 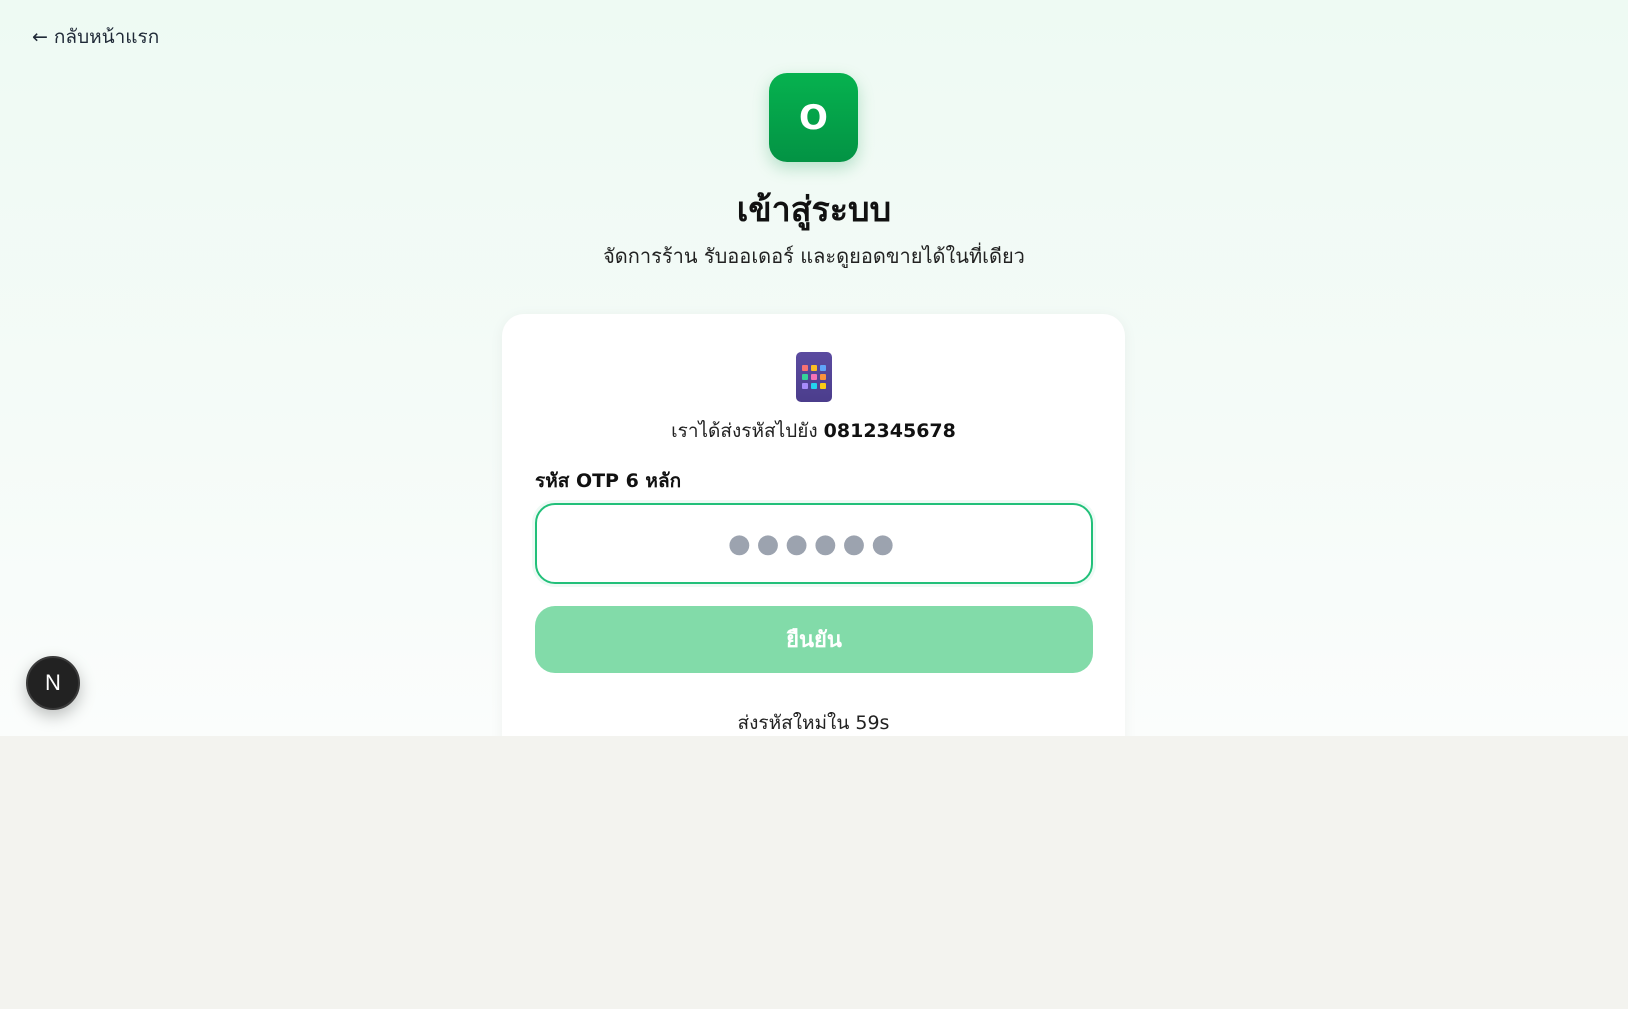 What do you see at coordinates (814, 543) in the screenshot?
I see `otp-input` at bounding box center [814, 543].